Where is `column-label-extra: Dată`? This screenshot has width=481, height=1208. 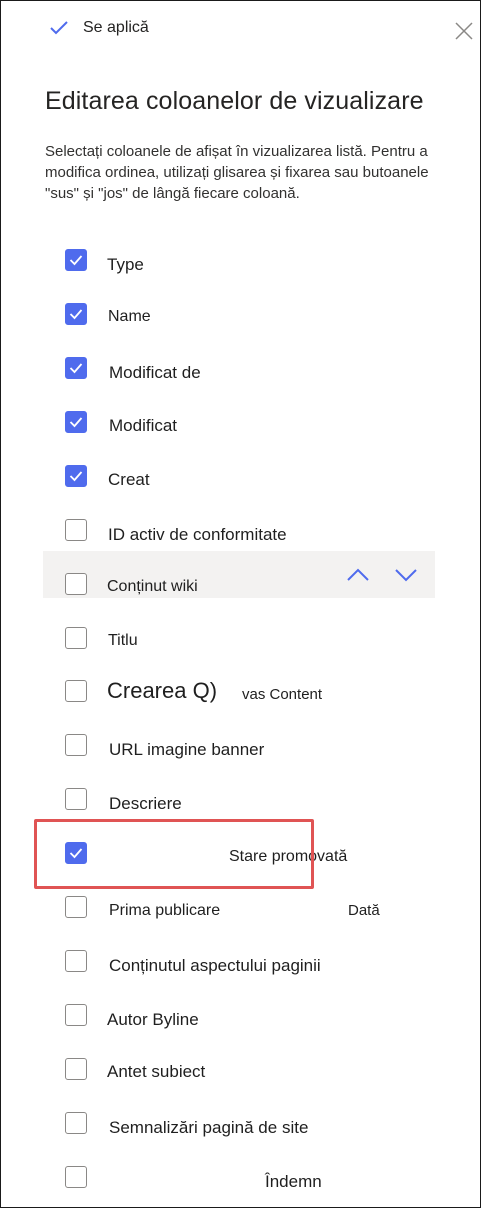 column-label-extra: Dată is located at coordinates (364, 910).